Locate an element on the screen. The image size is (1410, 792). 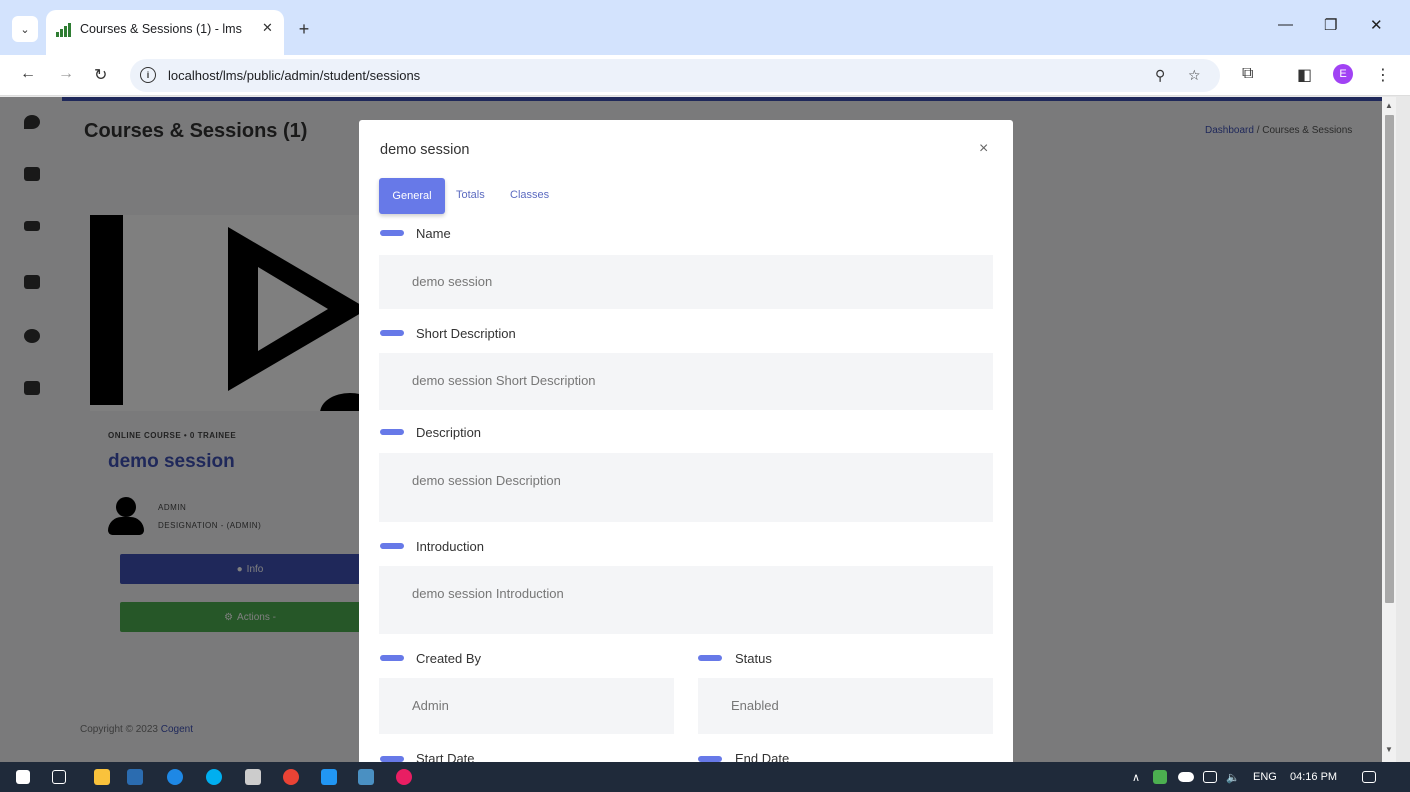
edge-icon is located at coordinates (175, 777).